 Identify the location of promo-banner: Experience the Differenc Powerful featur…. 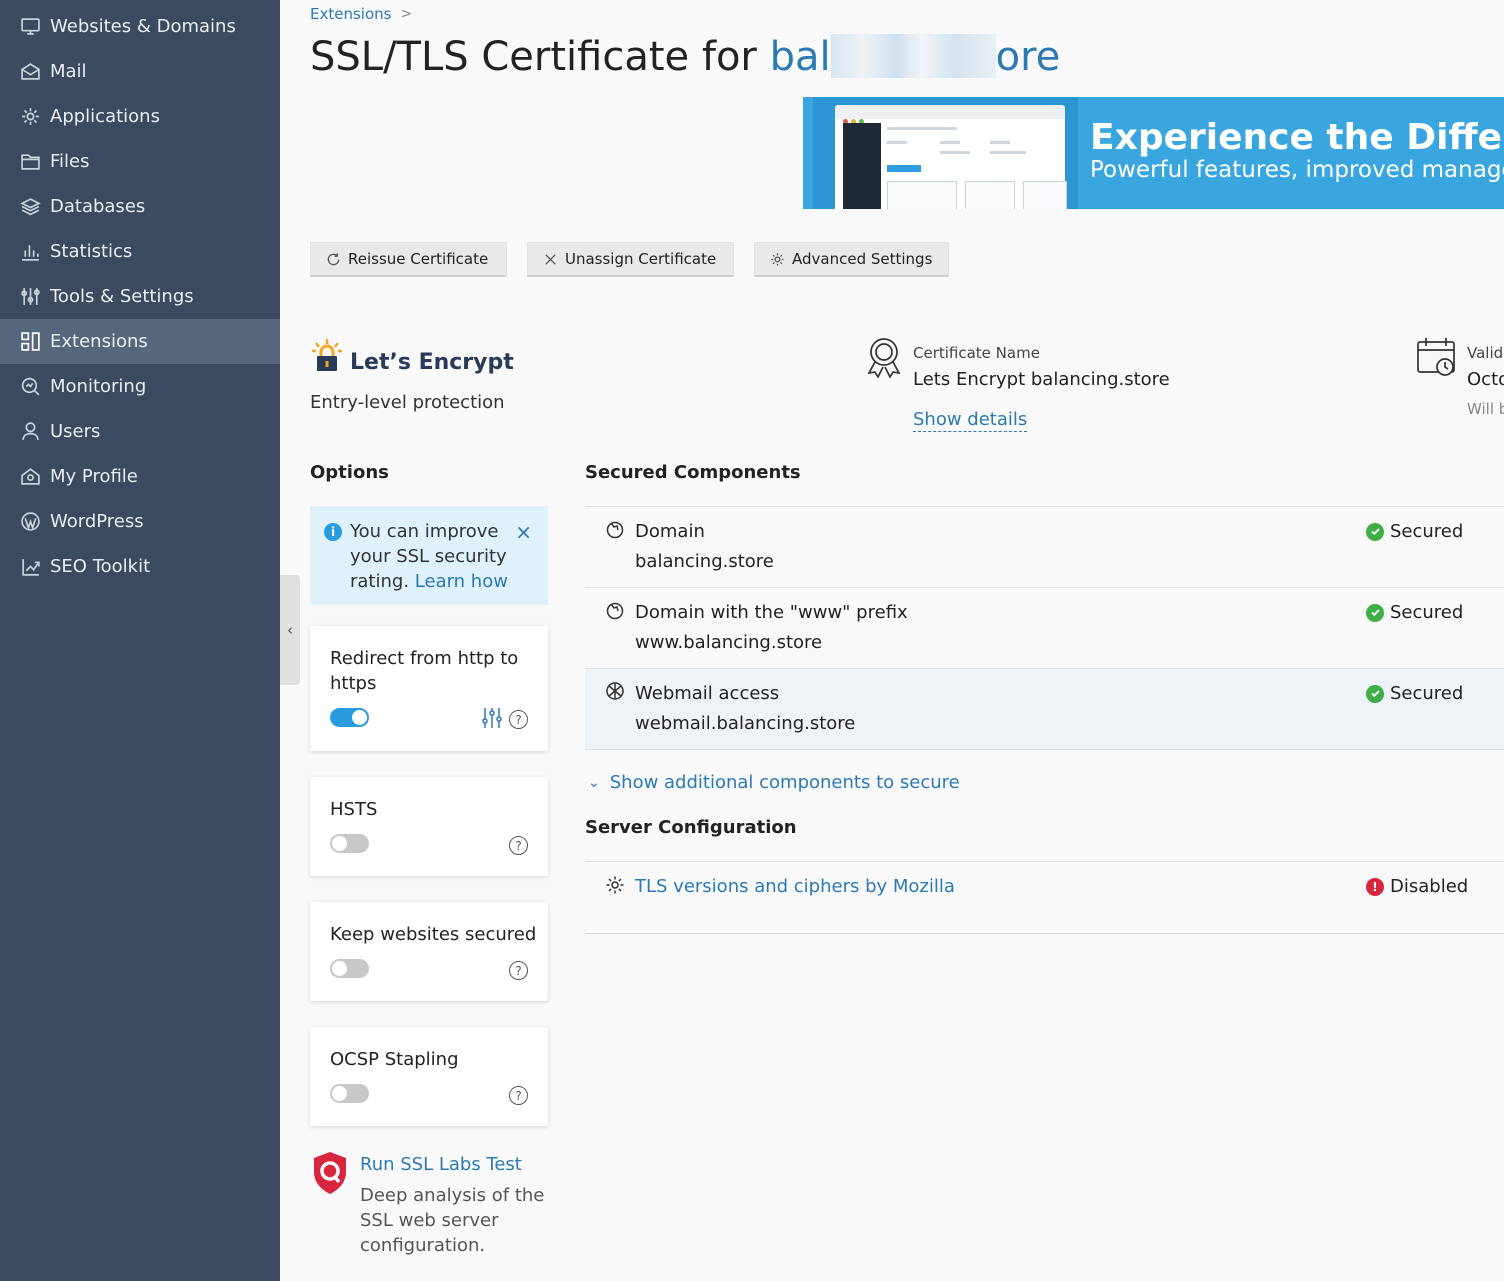
(1153, 153).